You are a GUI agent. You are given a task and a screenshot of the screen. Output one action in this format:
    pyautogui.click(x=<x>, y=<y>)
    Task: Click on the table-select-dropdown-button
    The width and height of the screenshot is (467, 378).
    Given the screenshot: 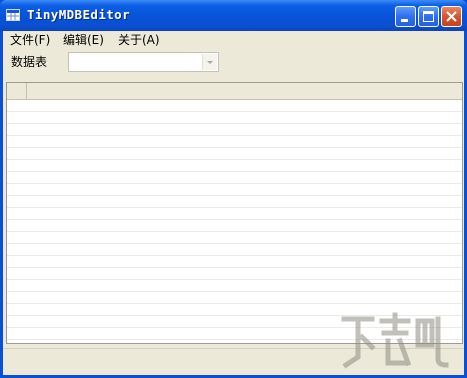 What is the action you would take?
    pyautogui.click(x=209, y=62)
    